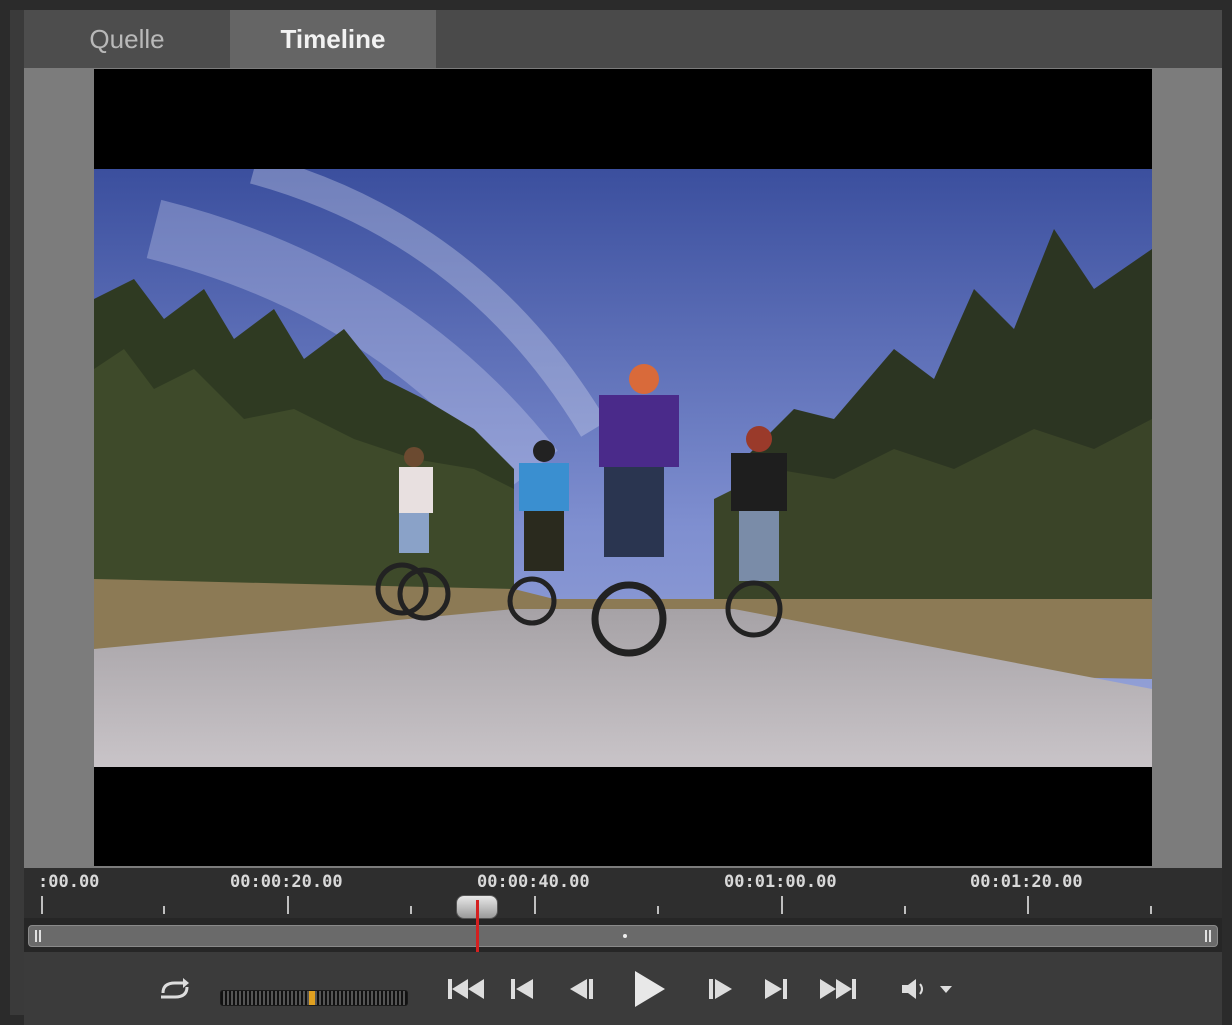 This screenshot has width=1232, height=1025. Describe the element at coordinates (780, 882) in the screenshot. I see `tick-label: 00:01:00.00` at that location.